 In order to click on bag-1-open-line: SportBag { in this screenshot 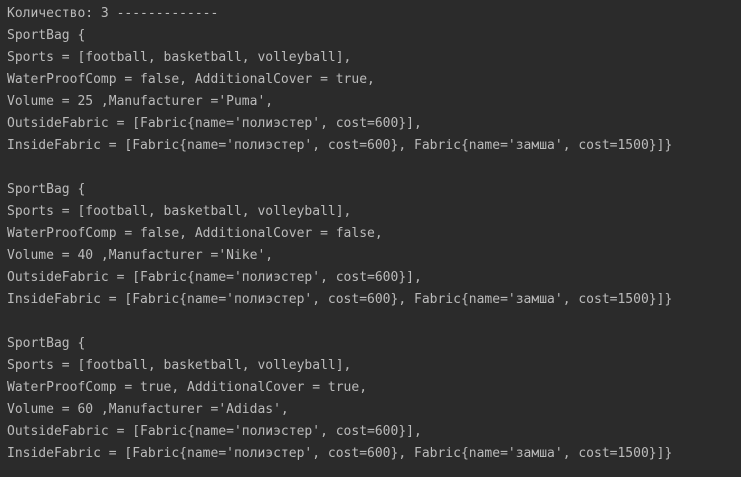, I will do `click(46, 35)`.